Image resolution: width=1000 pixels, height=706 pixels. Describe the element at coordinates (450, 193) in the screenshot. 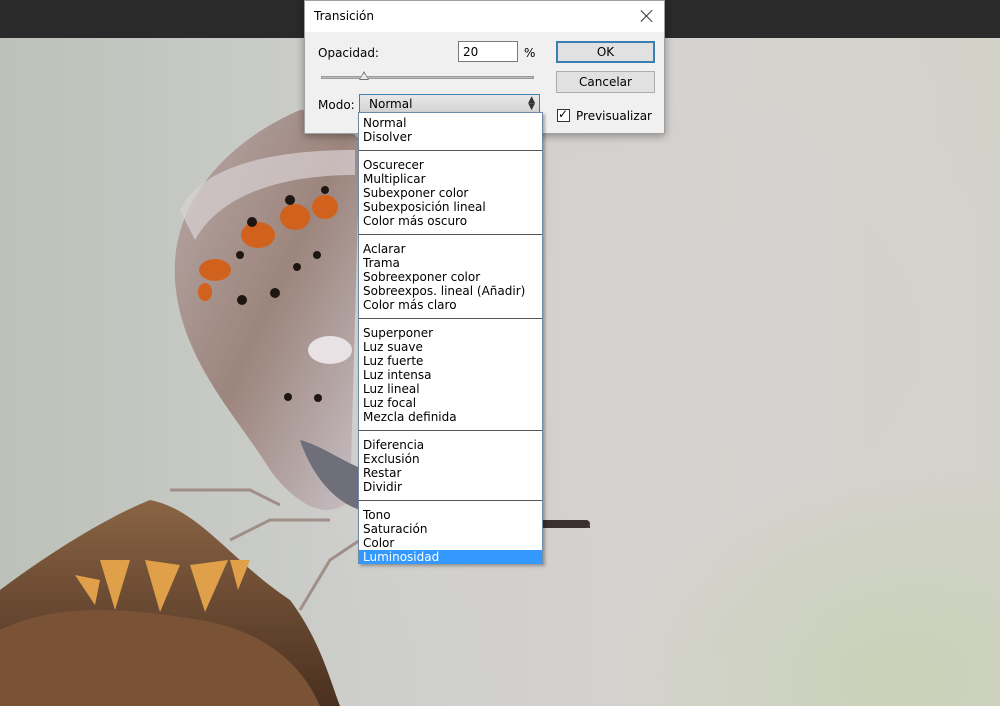

I see `dropdown-option: Subexponer color` at that location.